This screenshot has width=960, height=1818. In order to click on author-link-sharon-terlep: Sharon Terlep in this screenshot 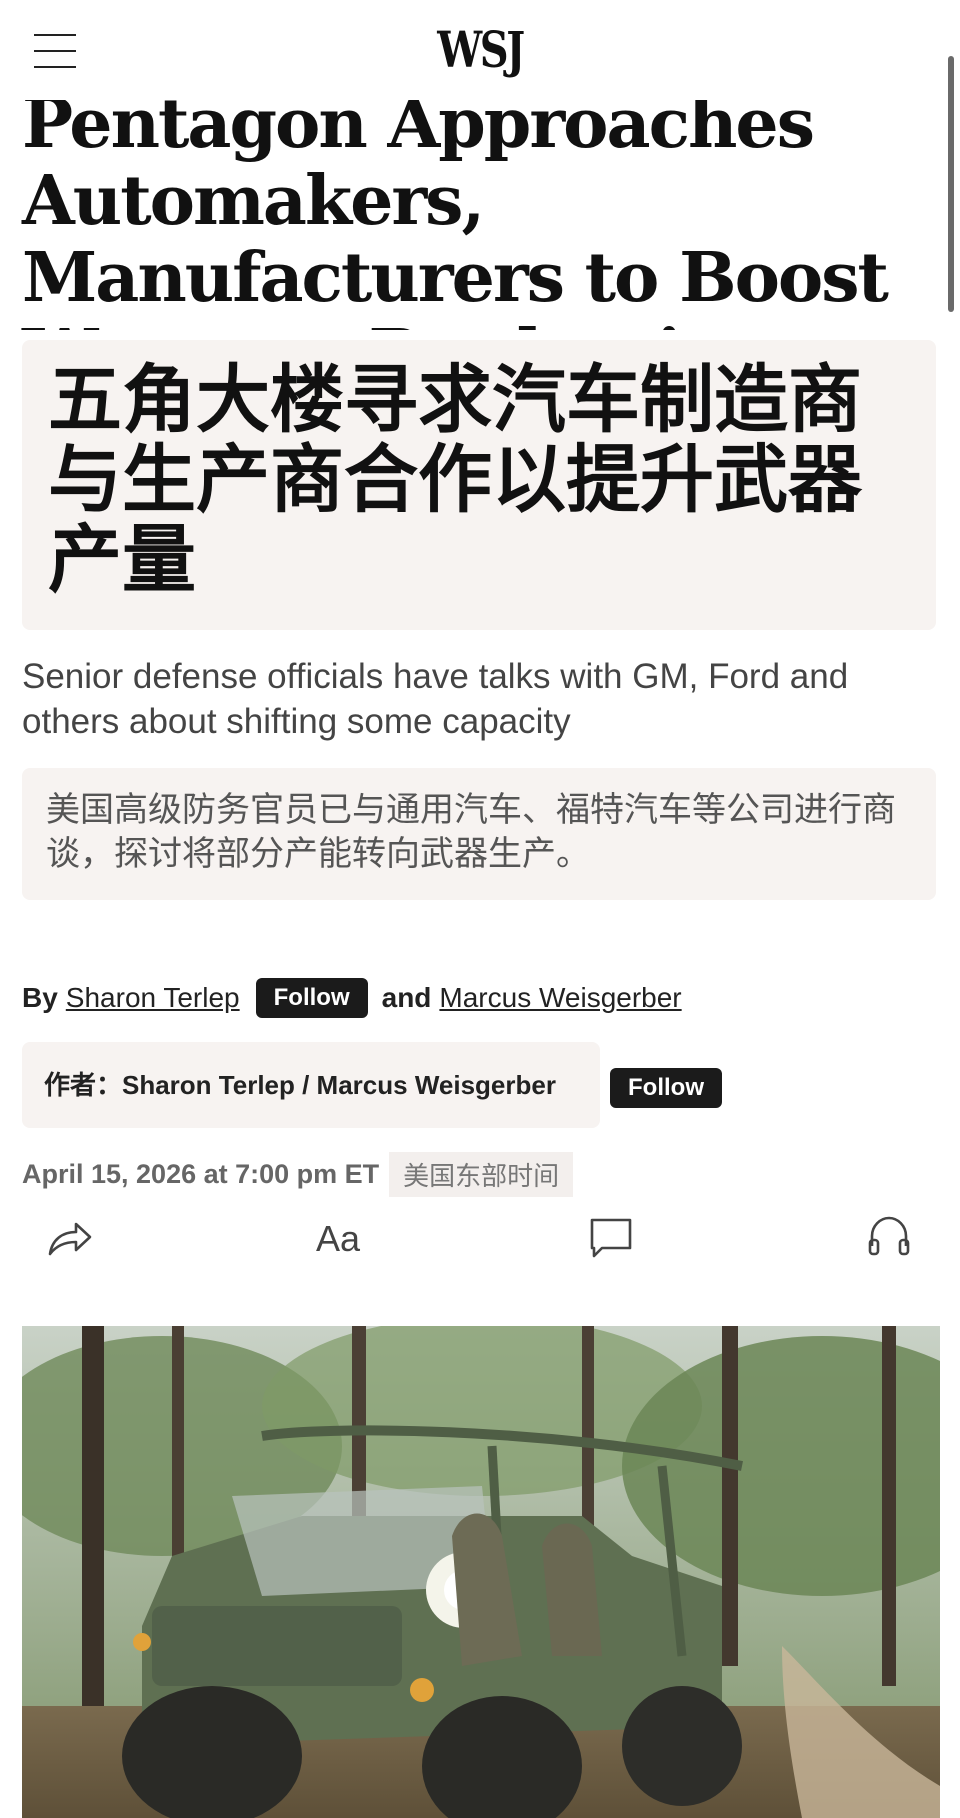, I will do `click(153, 998)`.